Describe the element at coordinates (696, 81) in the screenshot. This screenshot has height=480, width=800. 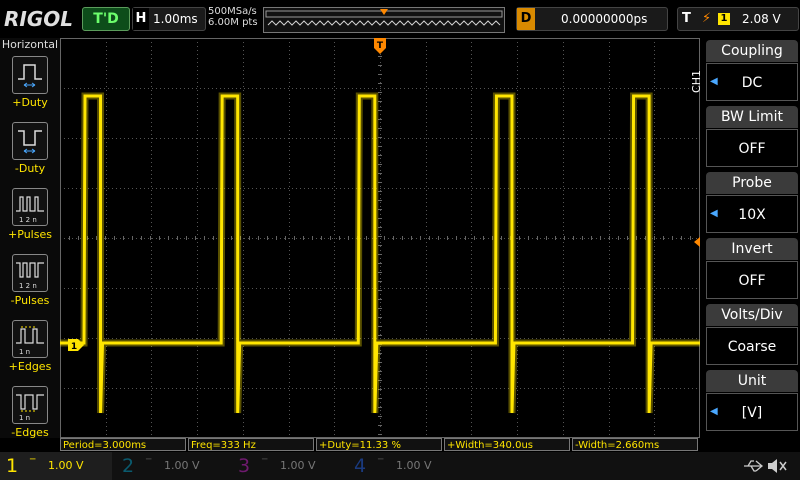
I see `menu-channel-label: CH1` at that location.